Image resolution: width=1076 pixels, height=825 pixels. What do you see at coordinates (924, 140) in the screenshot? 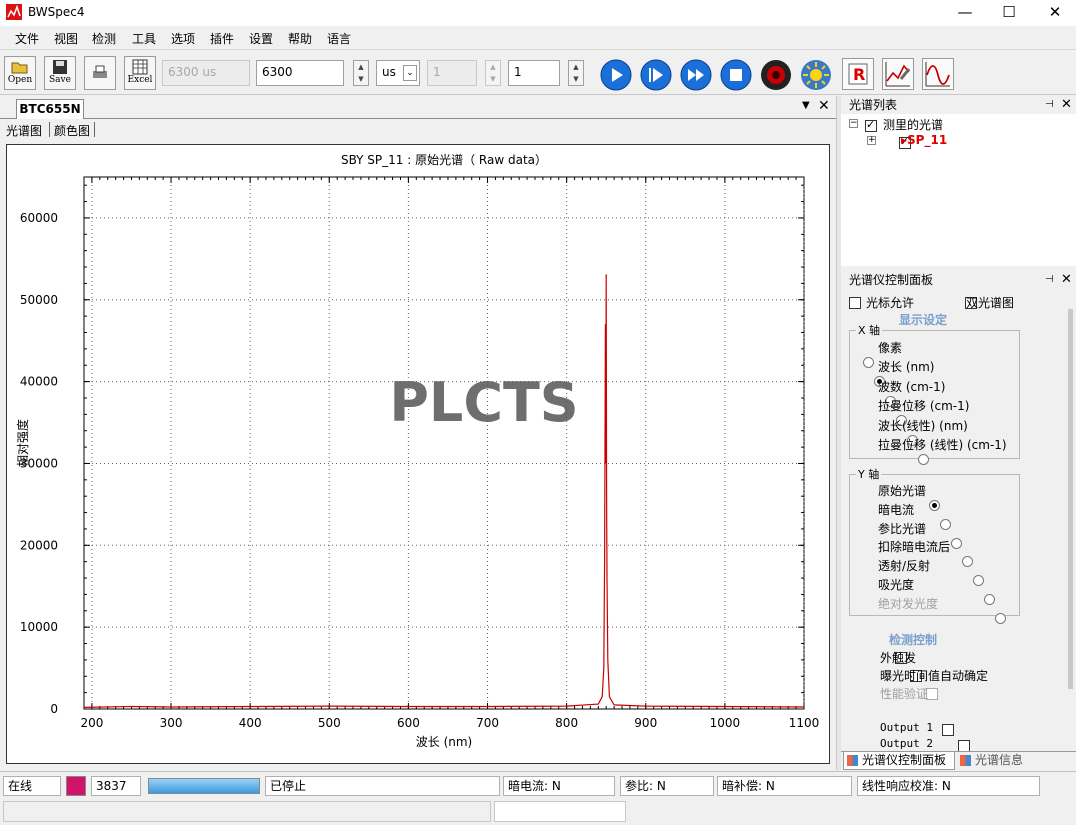
I see `tree-item-sp11: ▸SP_11` at bounding box center [924, 140].